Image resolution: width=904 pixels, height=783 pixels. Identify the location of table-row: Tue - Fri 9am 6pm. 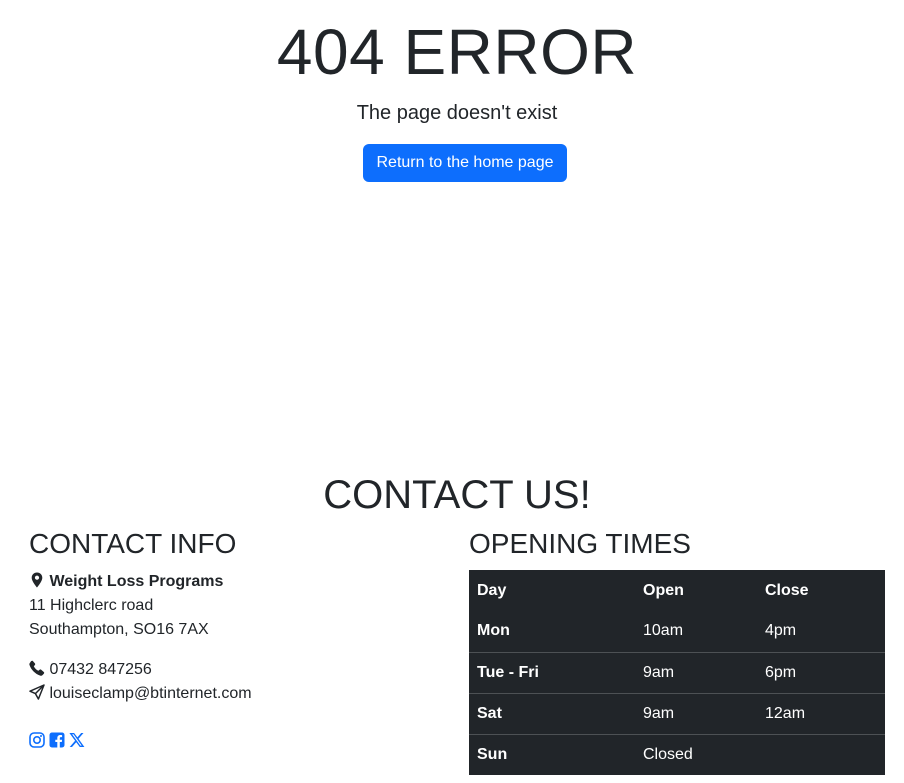
(677, 673).